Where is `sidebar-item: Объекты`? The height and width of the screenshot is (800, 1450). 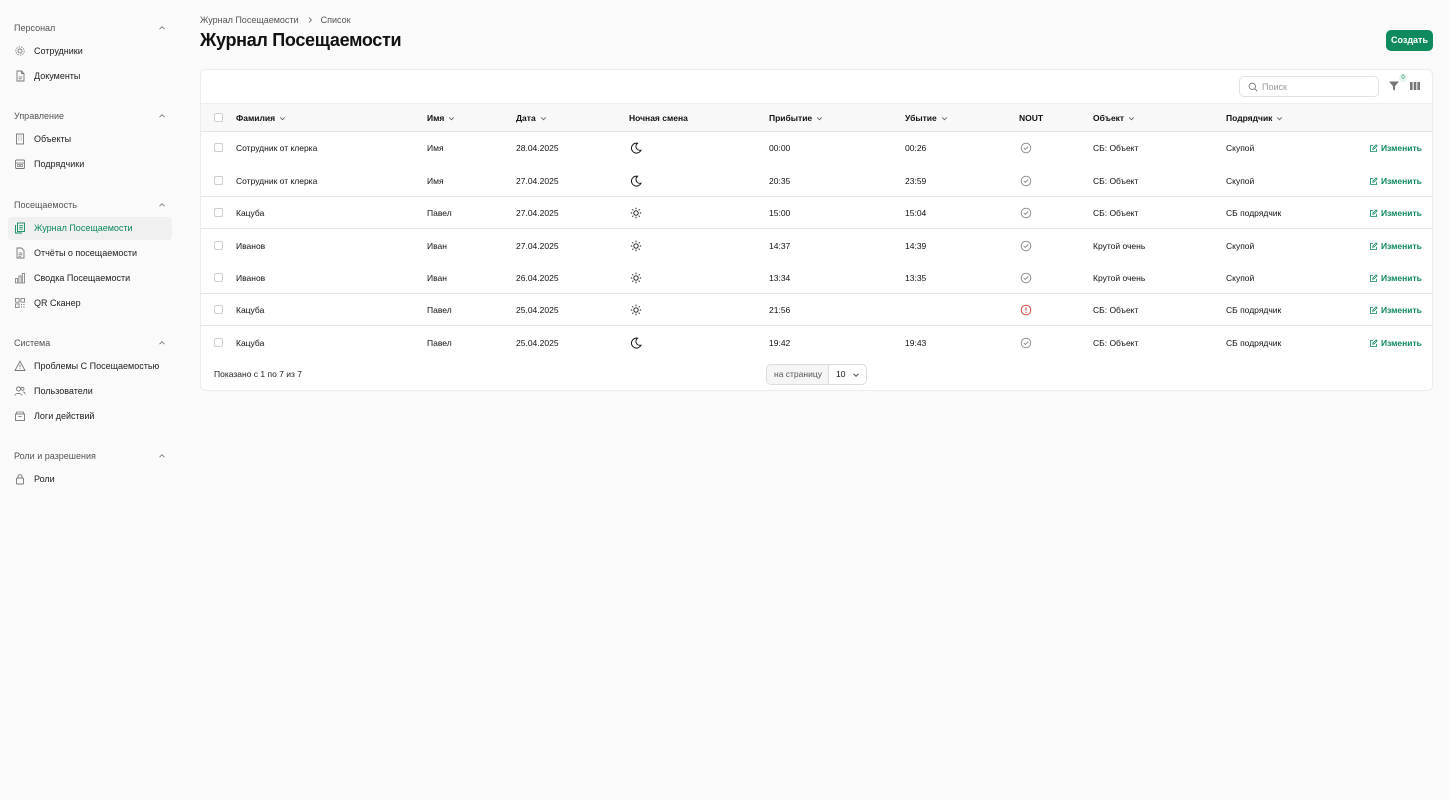
sidebar-item: Объекты is located at coordinates (90, 139).